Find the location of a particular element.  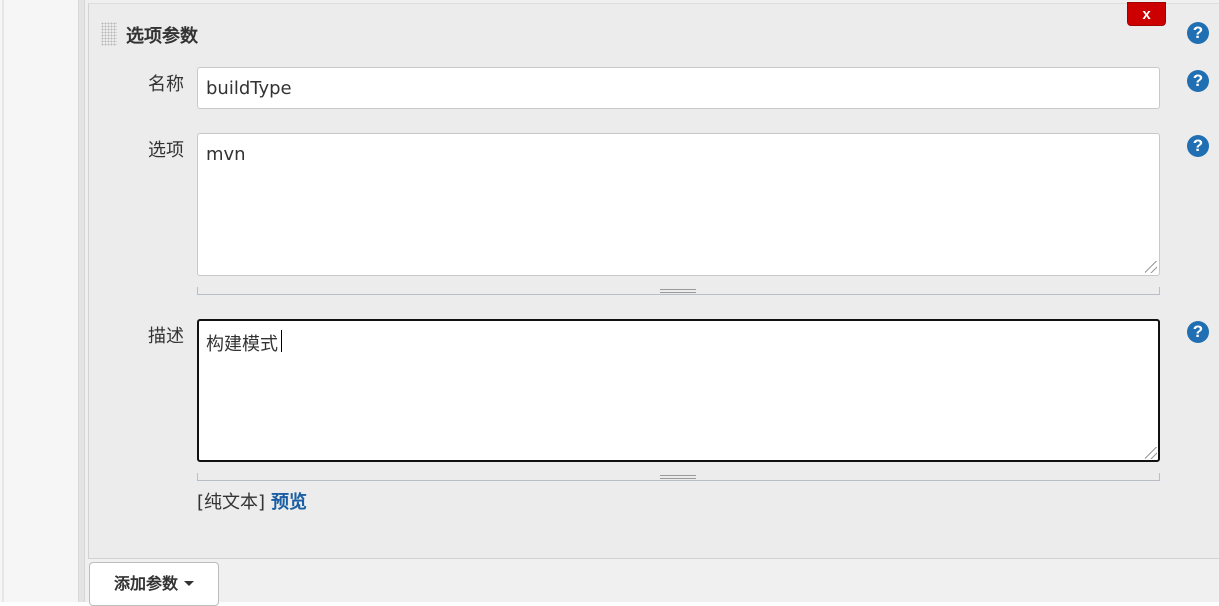

choices-expand-bar is located at coordinates (678, 291).